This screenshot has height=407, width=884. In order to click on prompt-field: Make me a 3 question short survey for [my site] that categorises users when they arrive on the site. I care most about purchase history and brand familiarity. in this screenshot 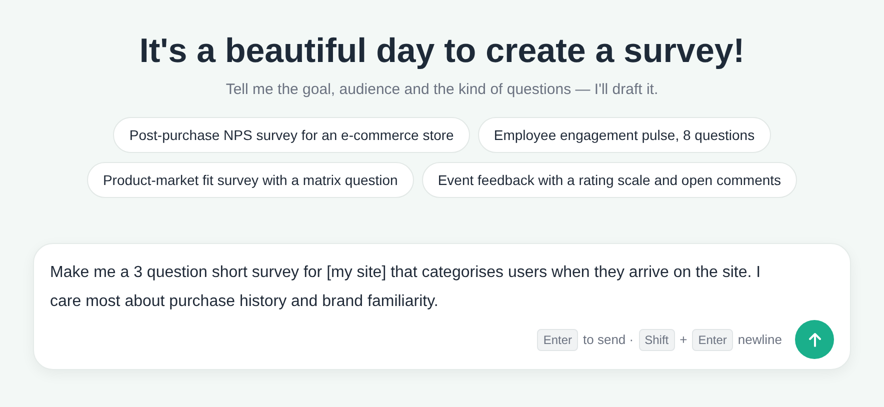, I will do `click(407, 287)`.